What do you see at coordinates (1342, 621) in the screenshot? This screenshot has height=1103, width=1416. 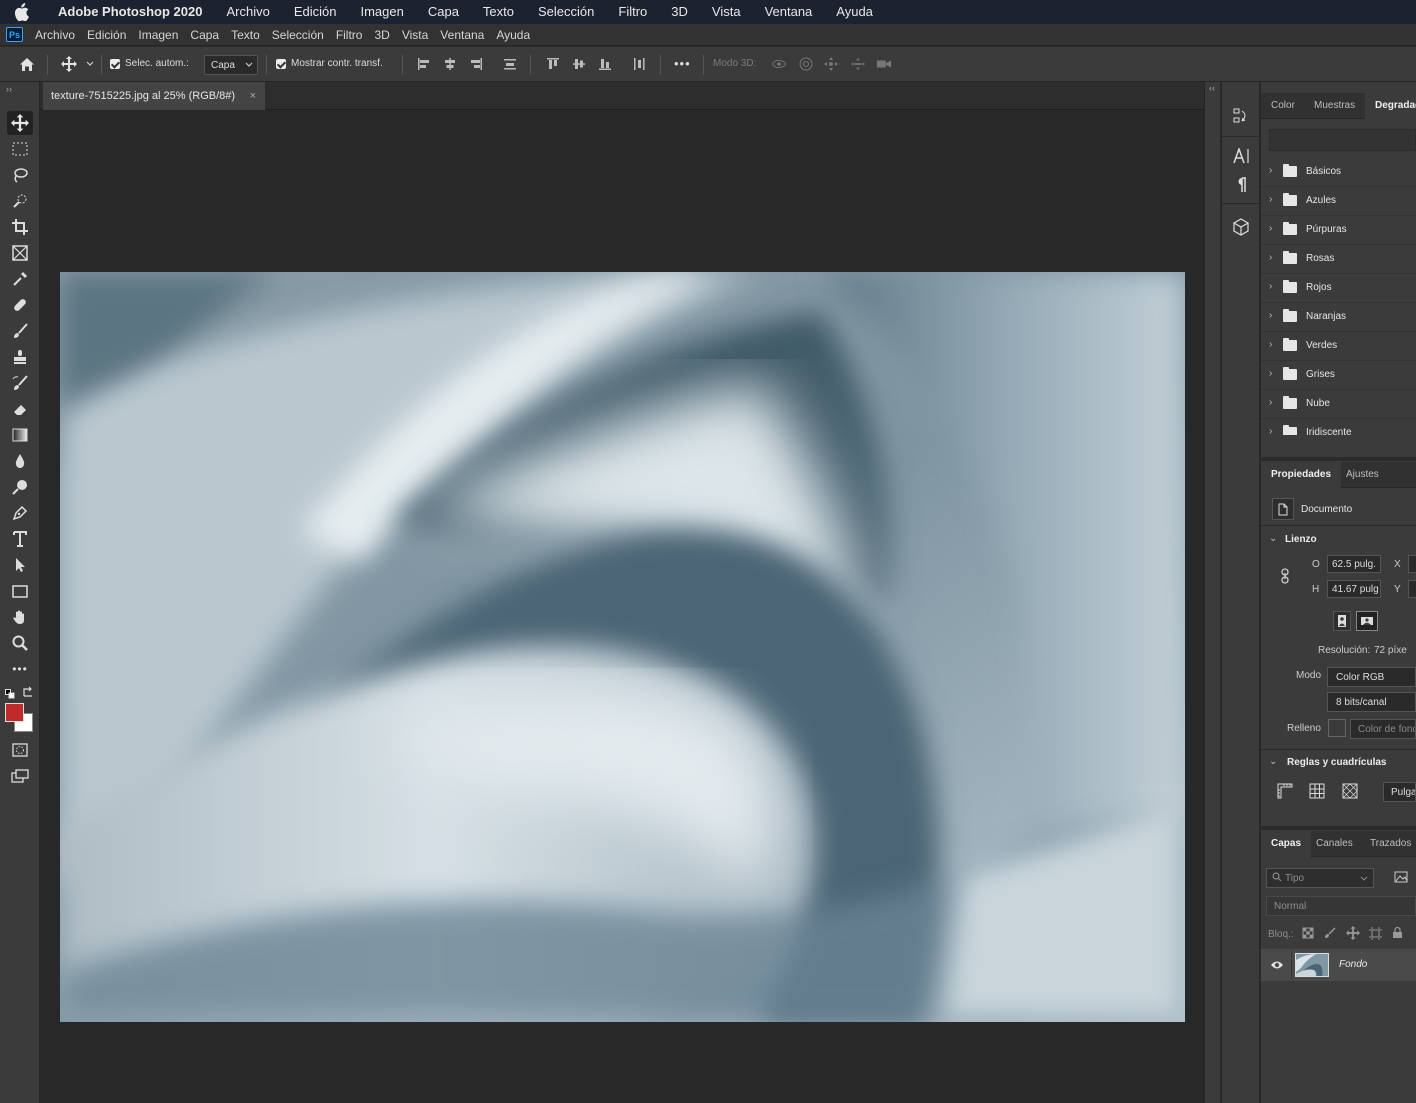 I see `portrait-orientation-icon` at bounding box center [1342, 621].